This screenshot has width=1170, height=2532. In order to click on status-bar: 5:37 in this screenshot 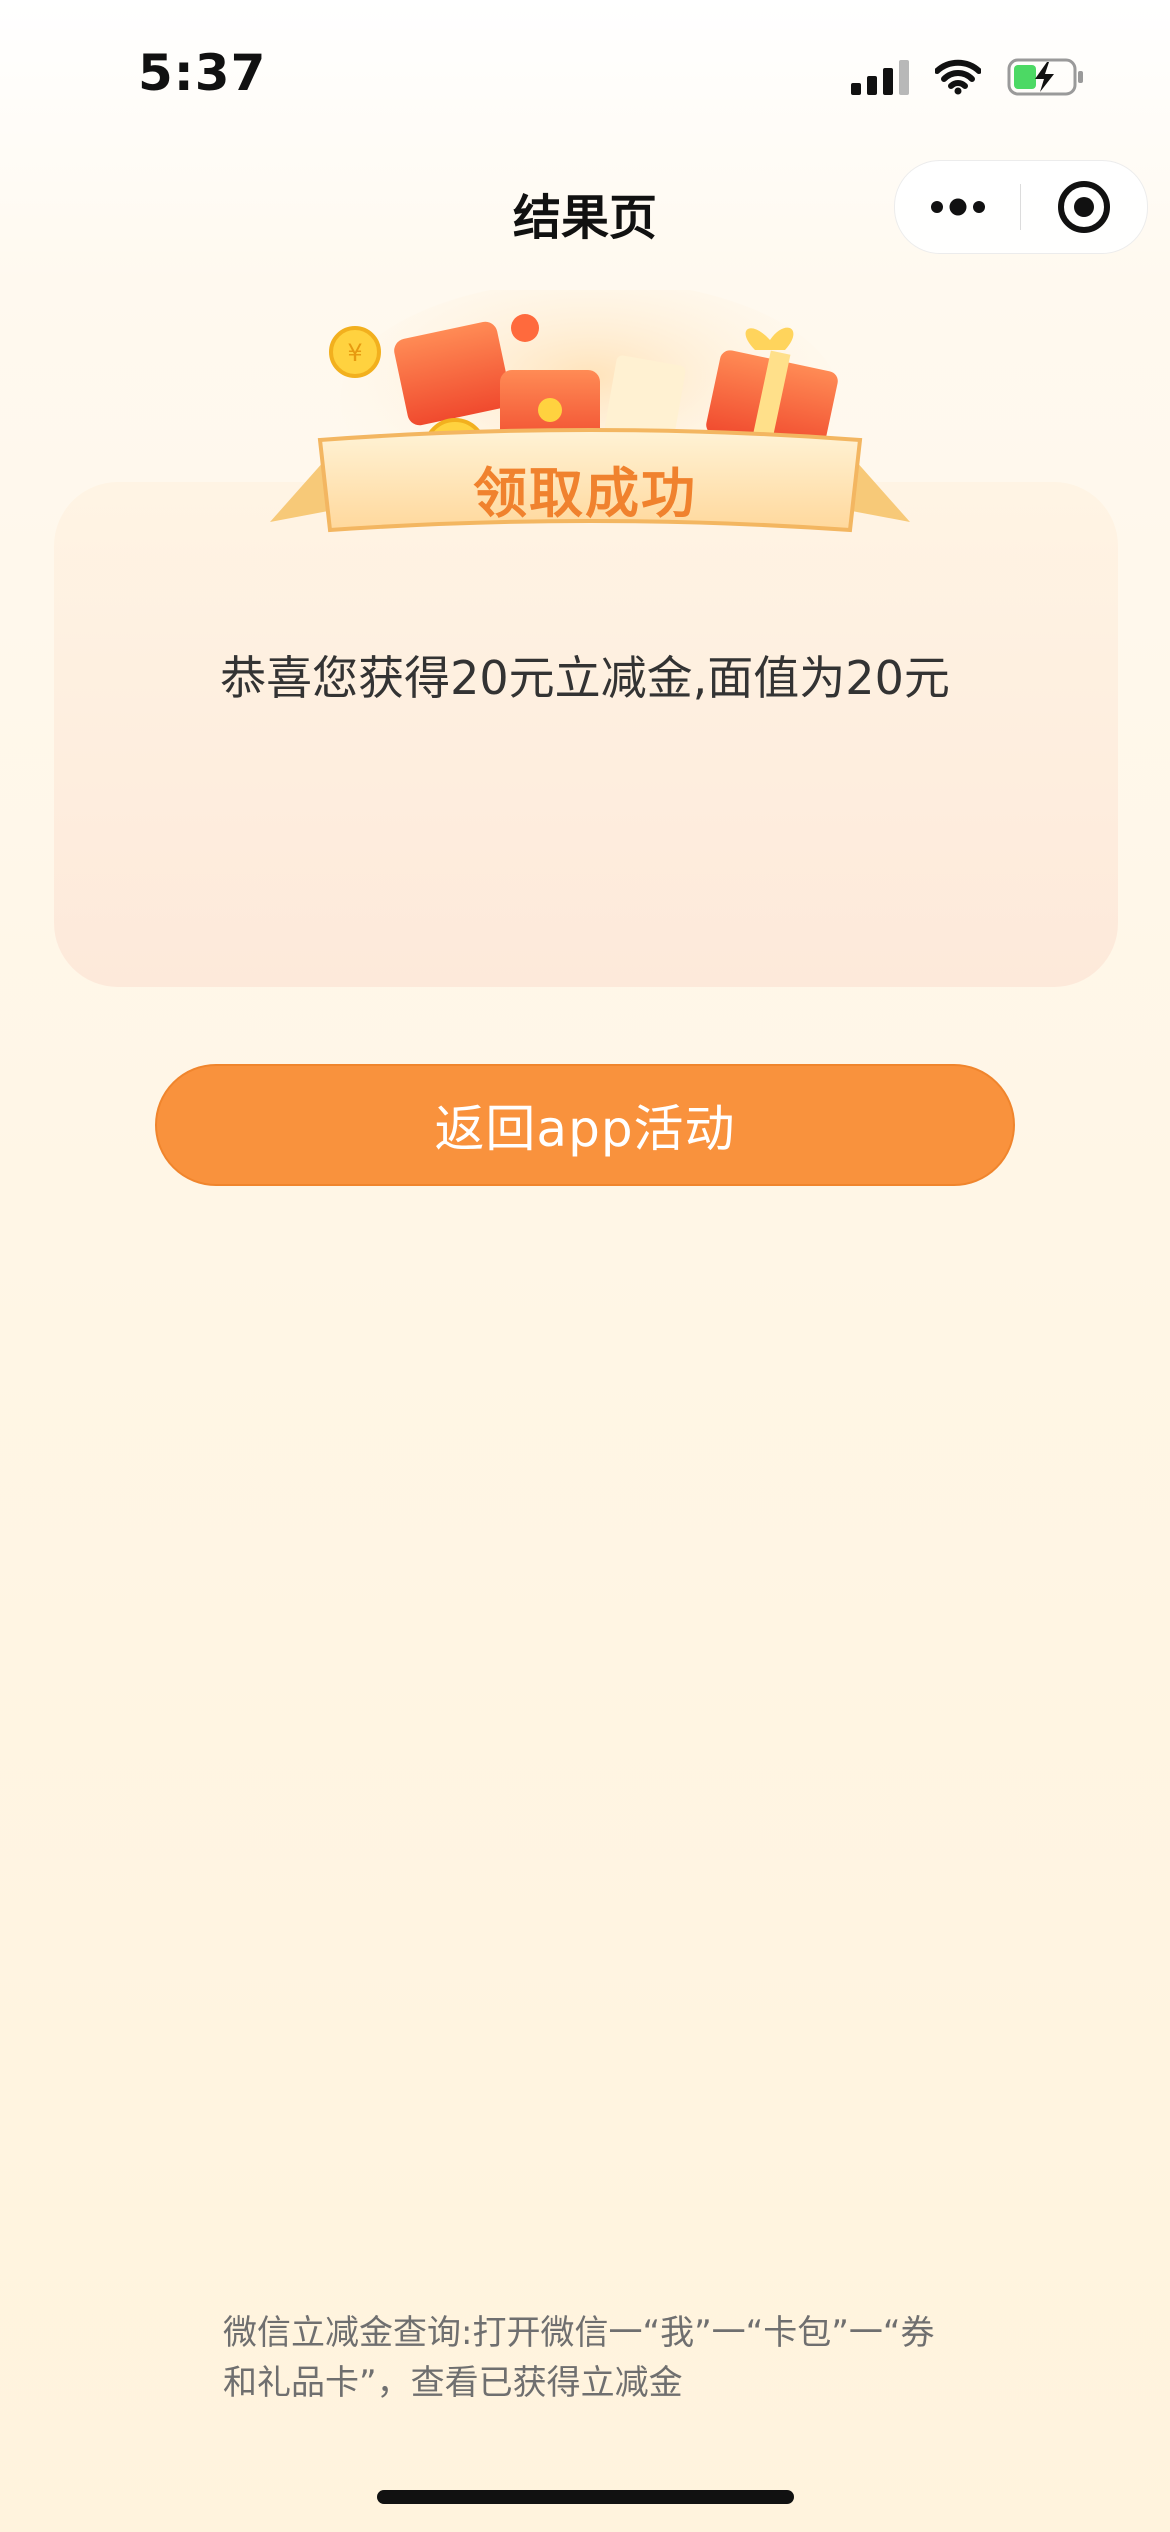, I will do `click(585, 75)`.